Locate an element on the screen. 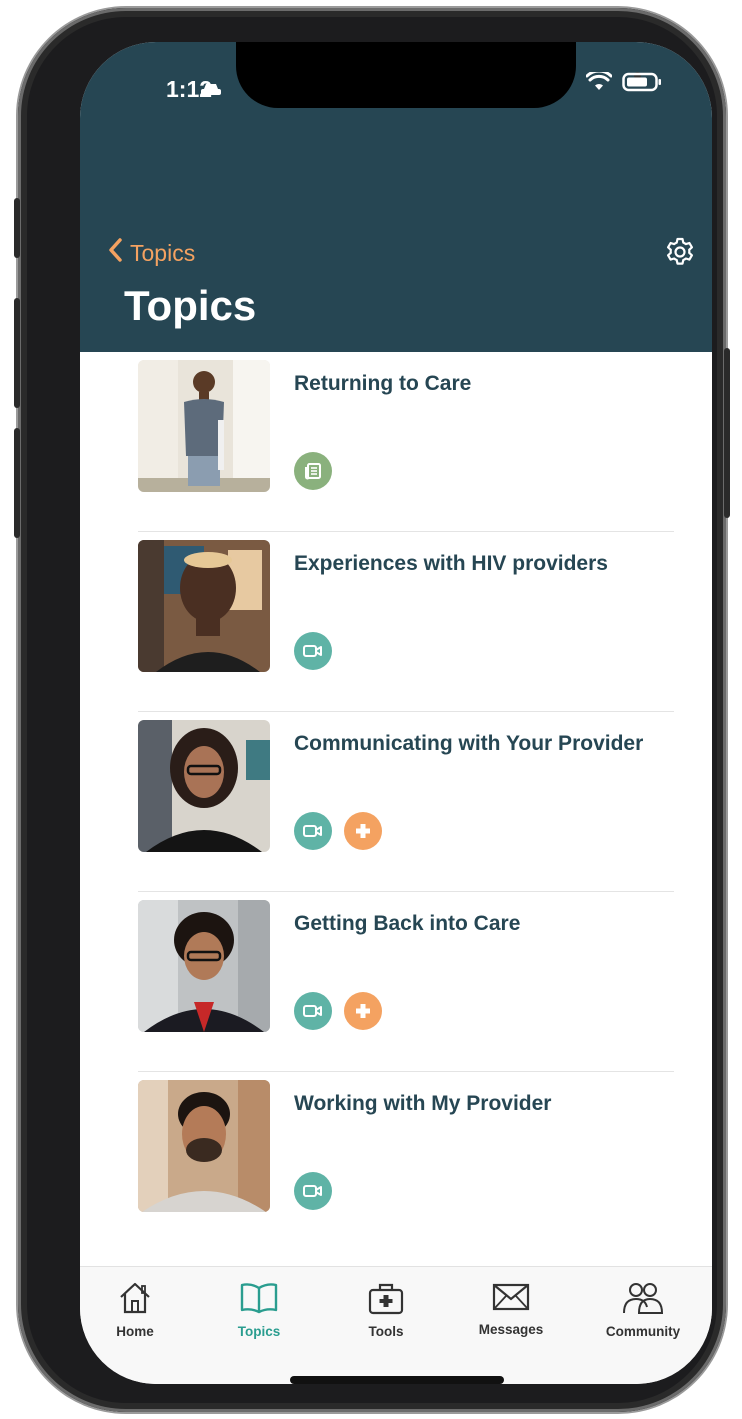 This screenshot has width=742, height=1419. tab-messages: Messages is located at coordinates (511, 1309).